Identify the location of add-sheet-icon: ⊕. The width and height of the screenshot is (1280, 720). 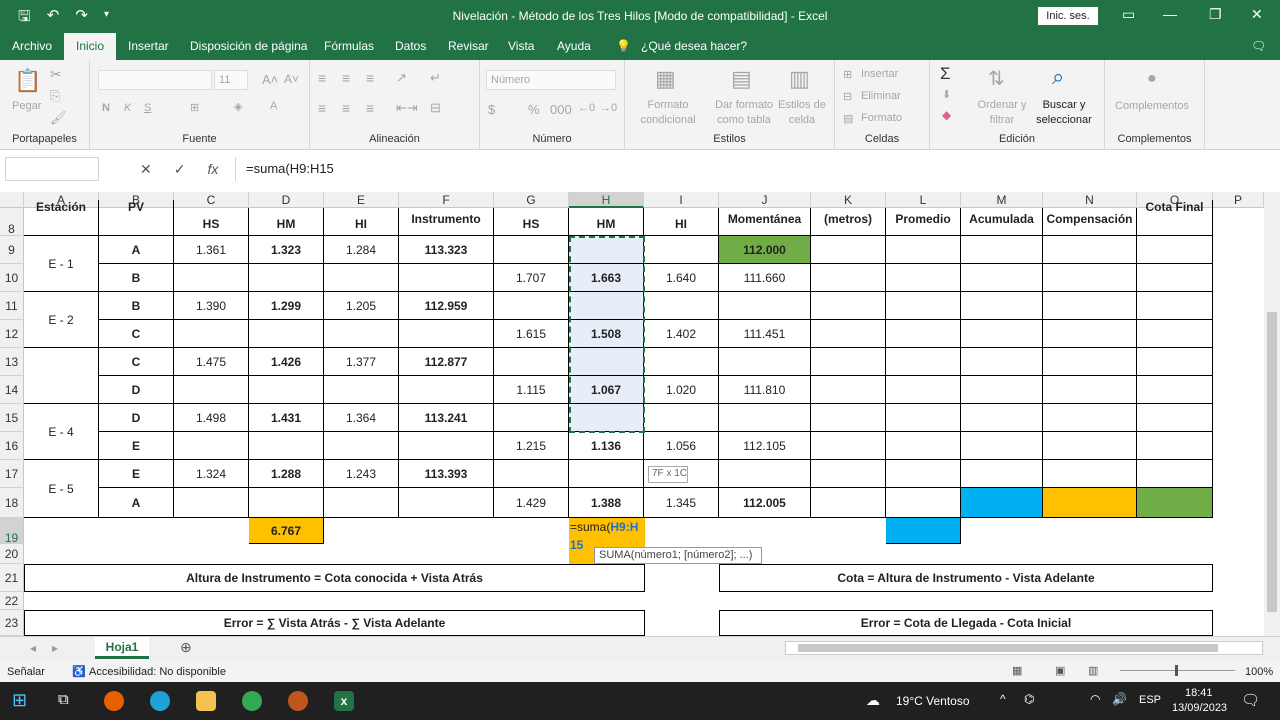
(186, 647).